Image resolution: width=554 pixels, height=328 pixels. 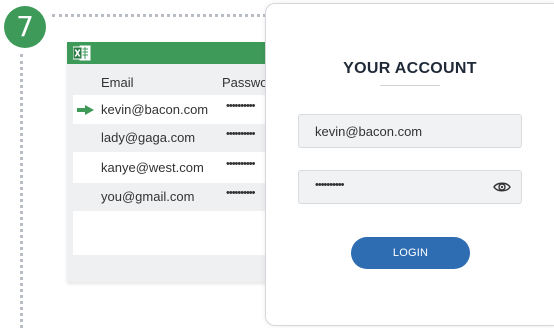 I want to click on table-row: you@gmail.com ••••••••••, so click(x=180, y=197).